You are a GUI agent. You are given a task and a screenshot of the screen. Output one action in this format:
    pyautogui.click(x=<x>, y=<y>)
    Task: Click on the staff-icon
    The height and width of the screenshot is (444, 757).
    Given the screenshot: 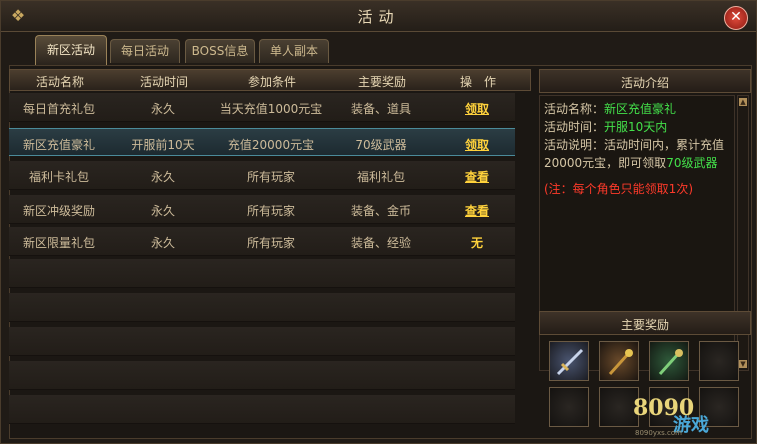 What is the action you would take?
    pyautogui.click(x=620, y=362)
    